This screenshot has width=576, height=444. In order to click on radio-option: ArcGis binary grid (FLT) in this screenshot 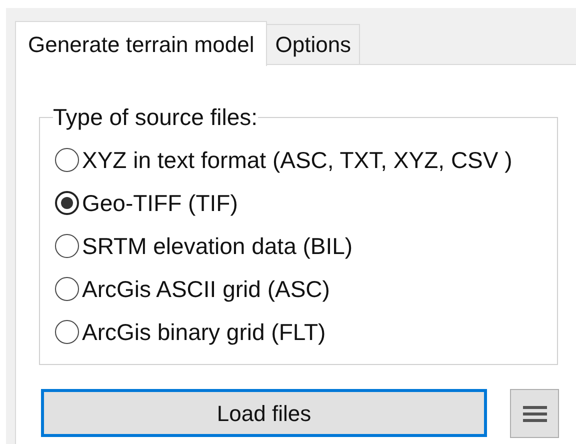, I will do `click(298, 332)`.